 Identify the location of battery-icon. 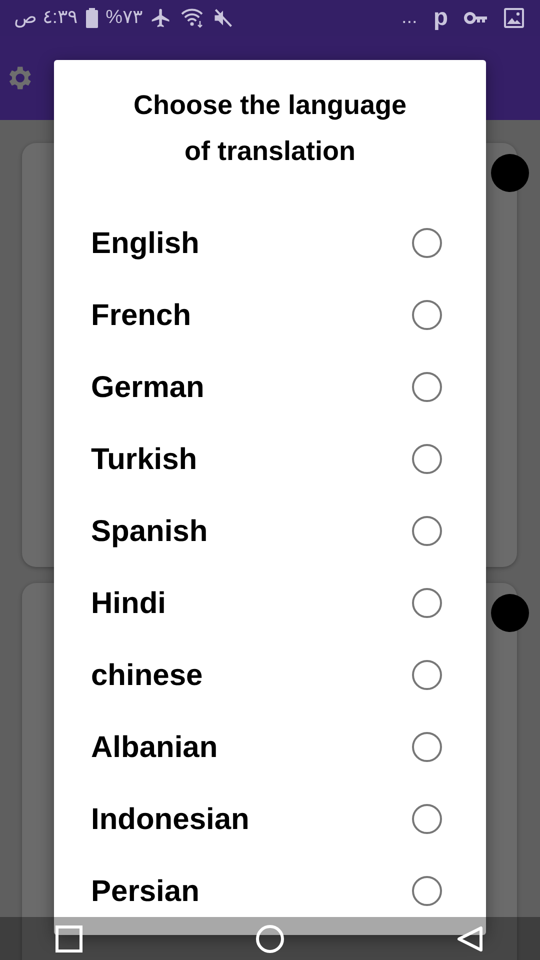
(92, 18).